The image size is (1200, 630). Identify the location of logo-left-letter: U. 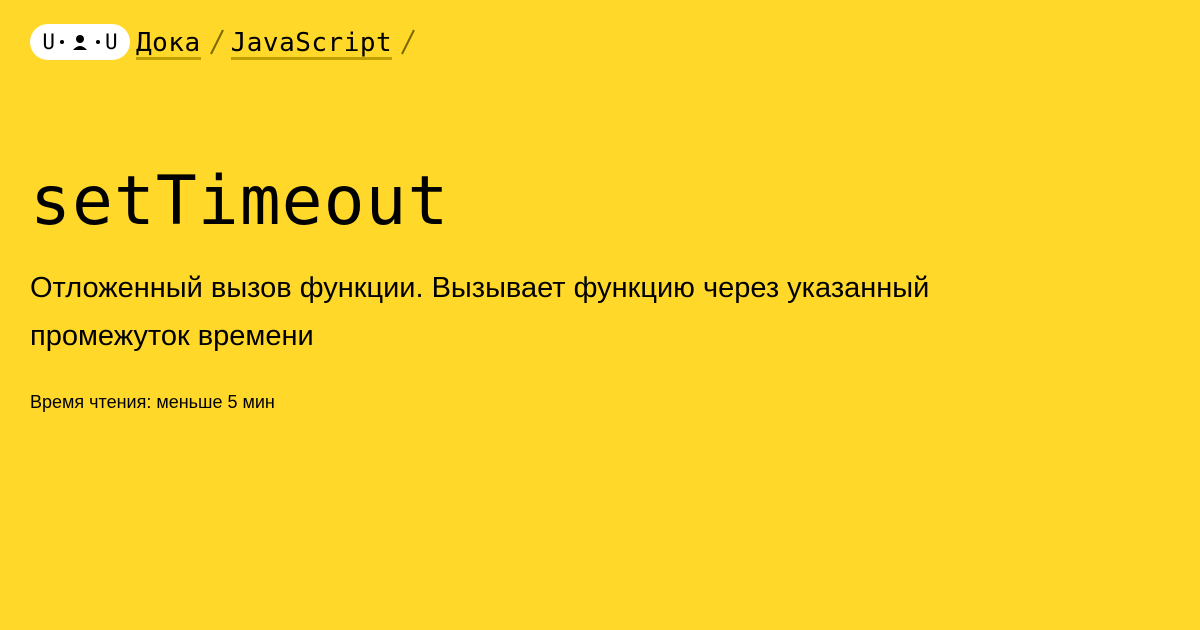
(48, 42).